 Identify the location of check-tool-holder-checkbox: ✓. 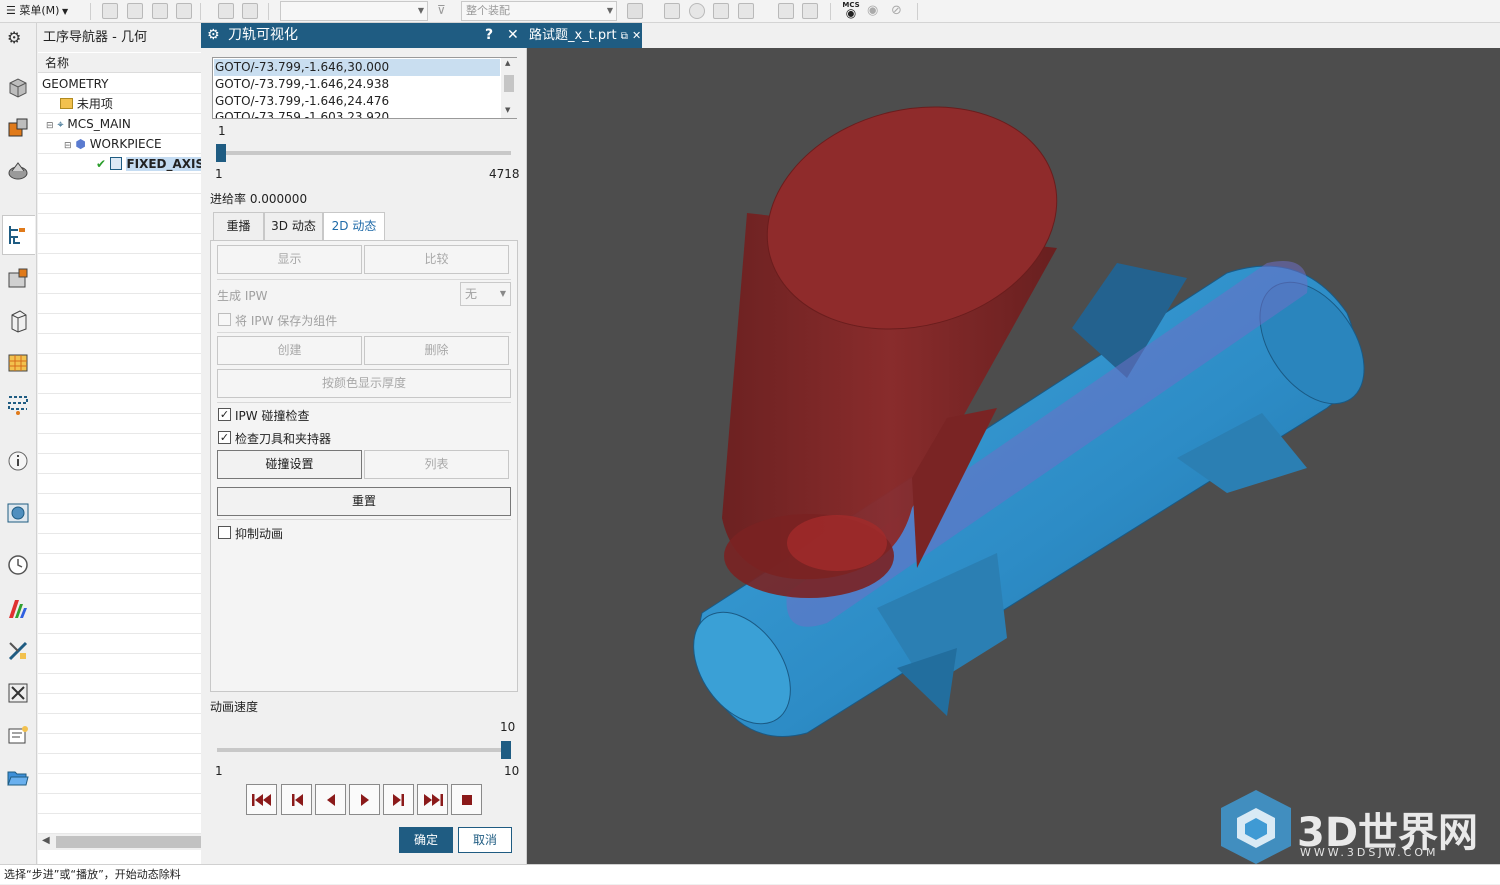
(224, 437).